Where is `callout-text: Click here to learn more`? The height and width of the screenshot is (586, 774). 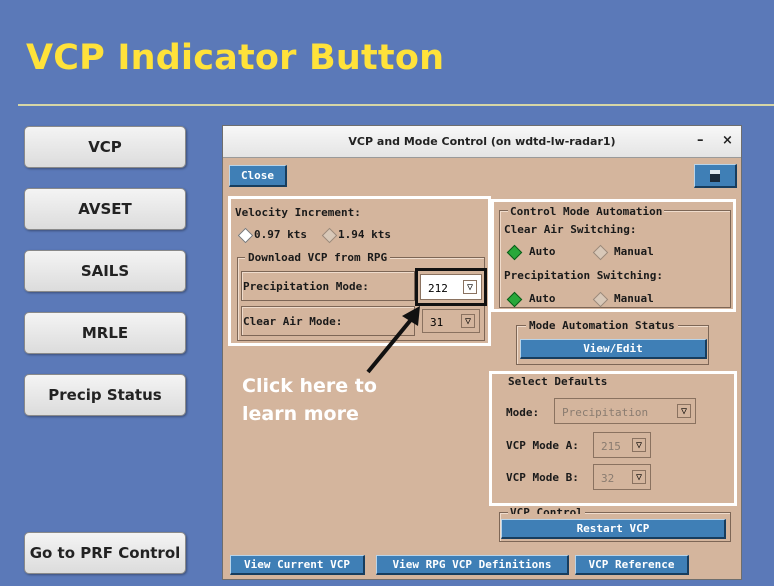 callout-text: Click here to learn more is located at coordinates (309, 400).